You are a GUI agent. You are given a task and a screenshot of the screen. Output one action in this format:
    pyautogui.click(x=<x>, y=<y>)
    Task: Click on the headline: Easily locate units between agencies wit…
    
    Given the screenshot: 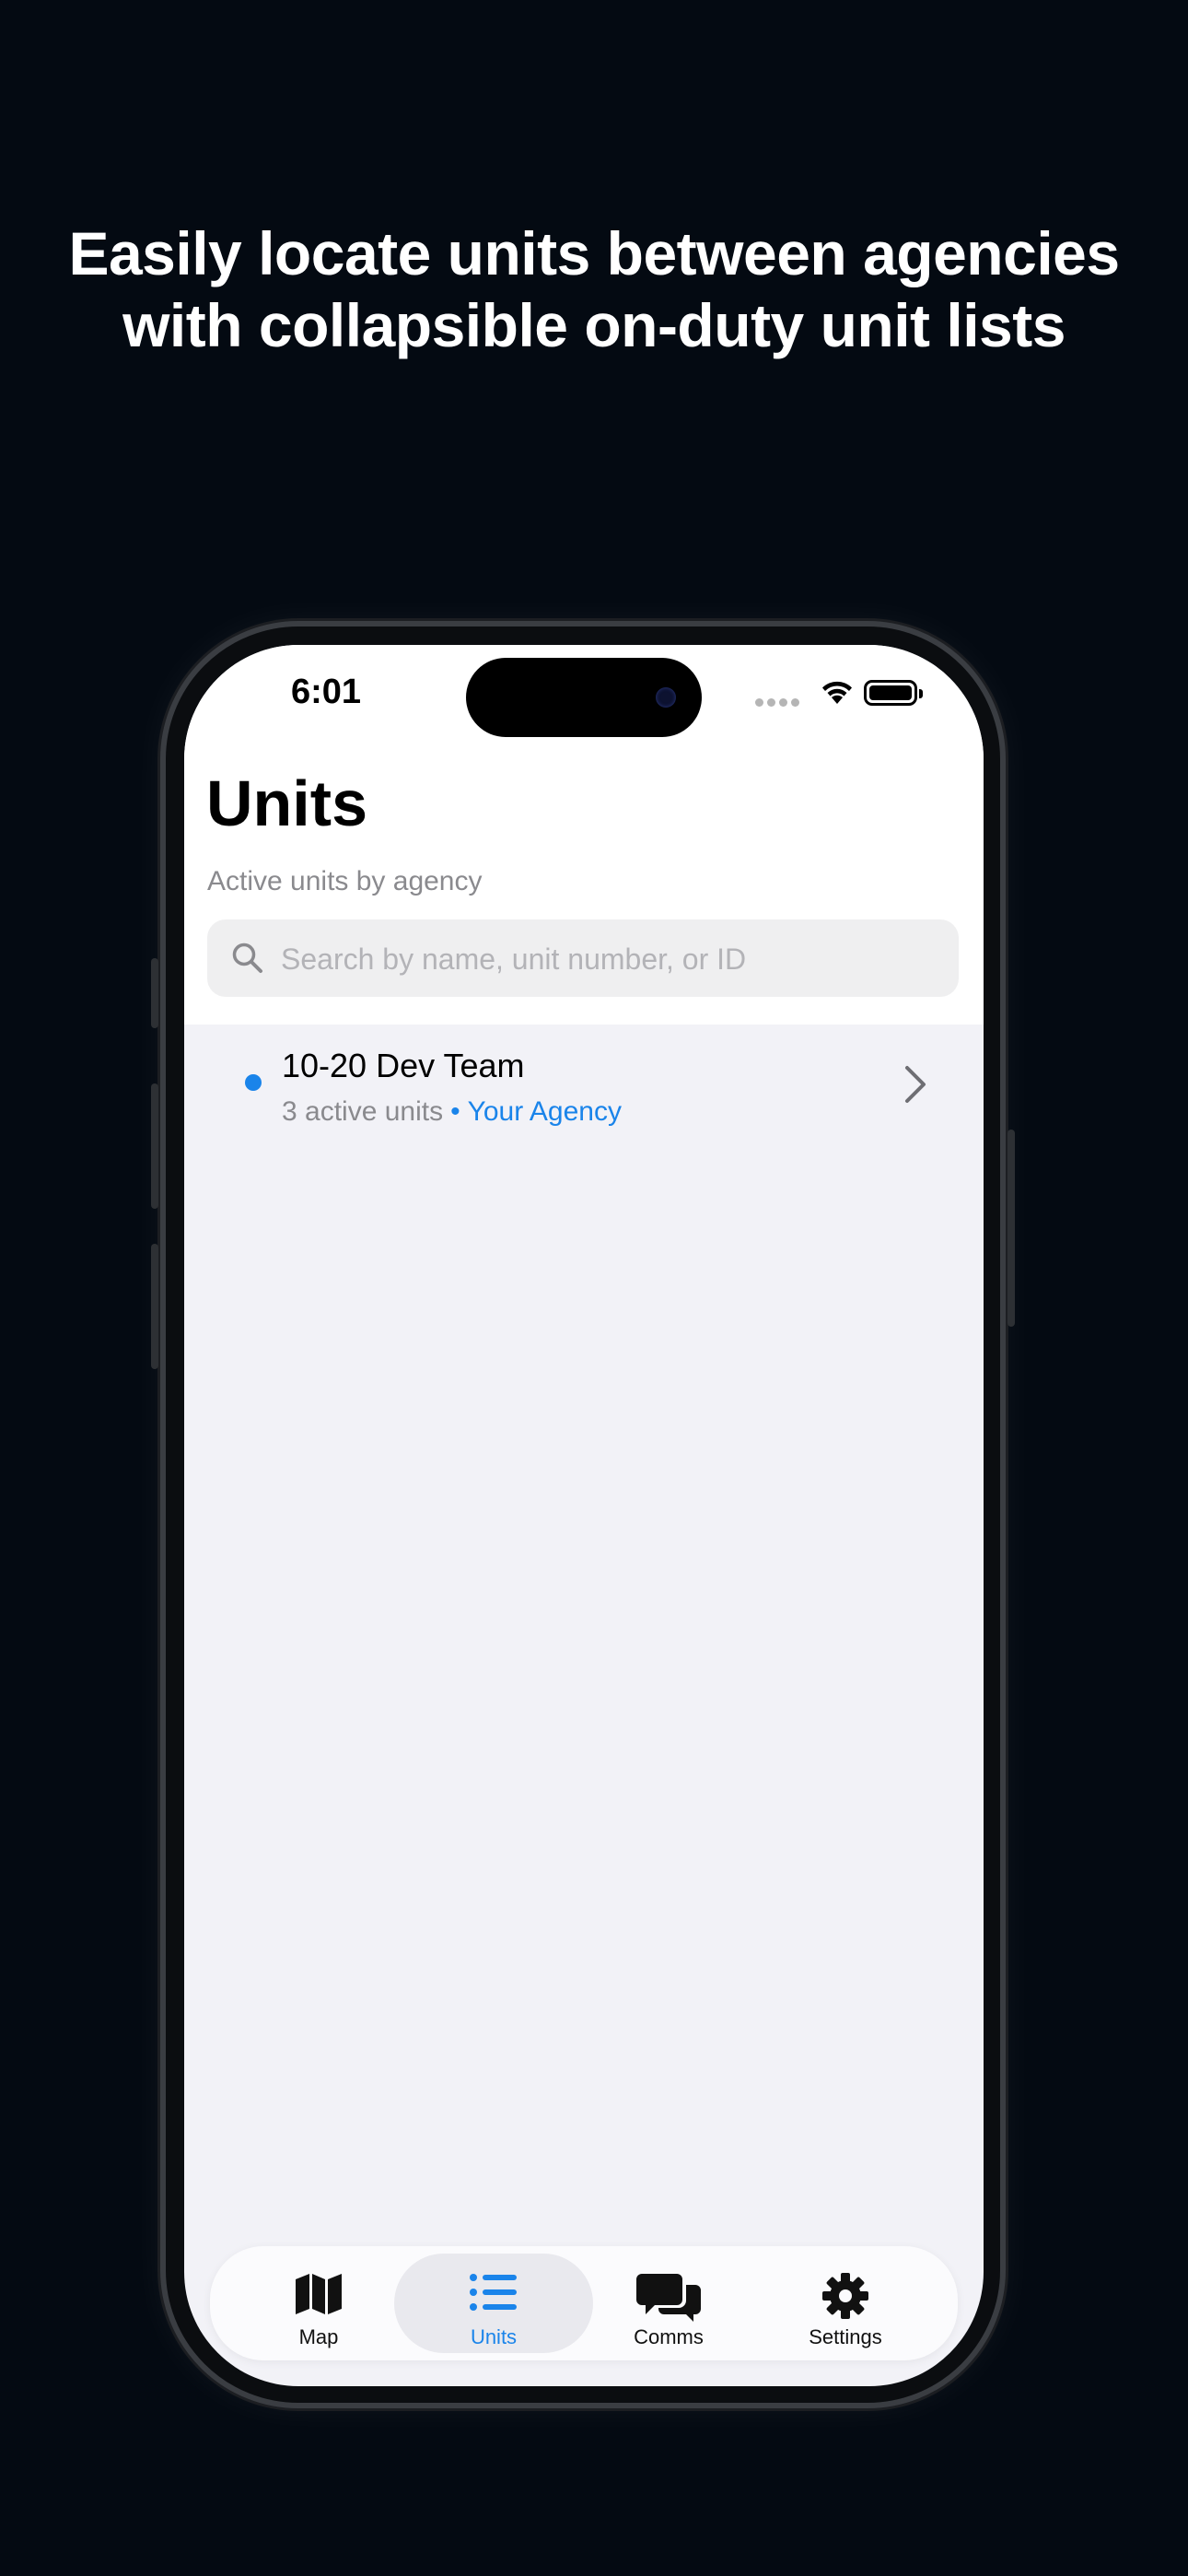 What is the action you would take?
    pyautogui.click(x=594, y=289)
    